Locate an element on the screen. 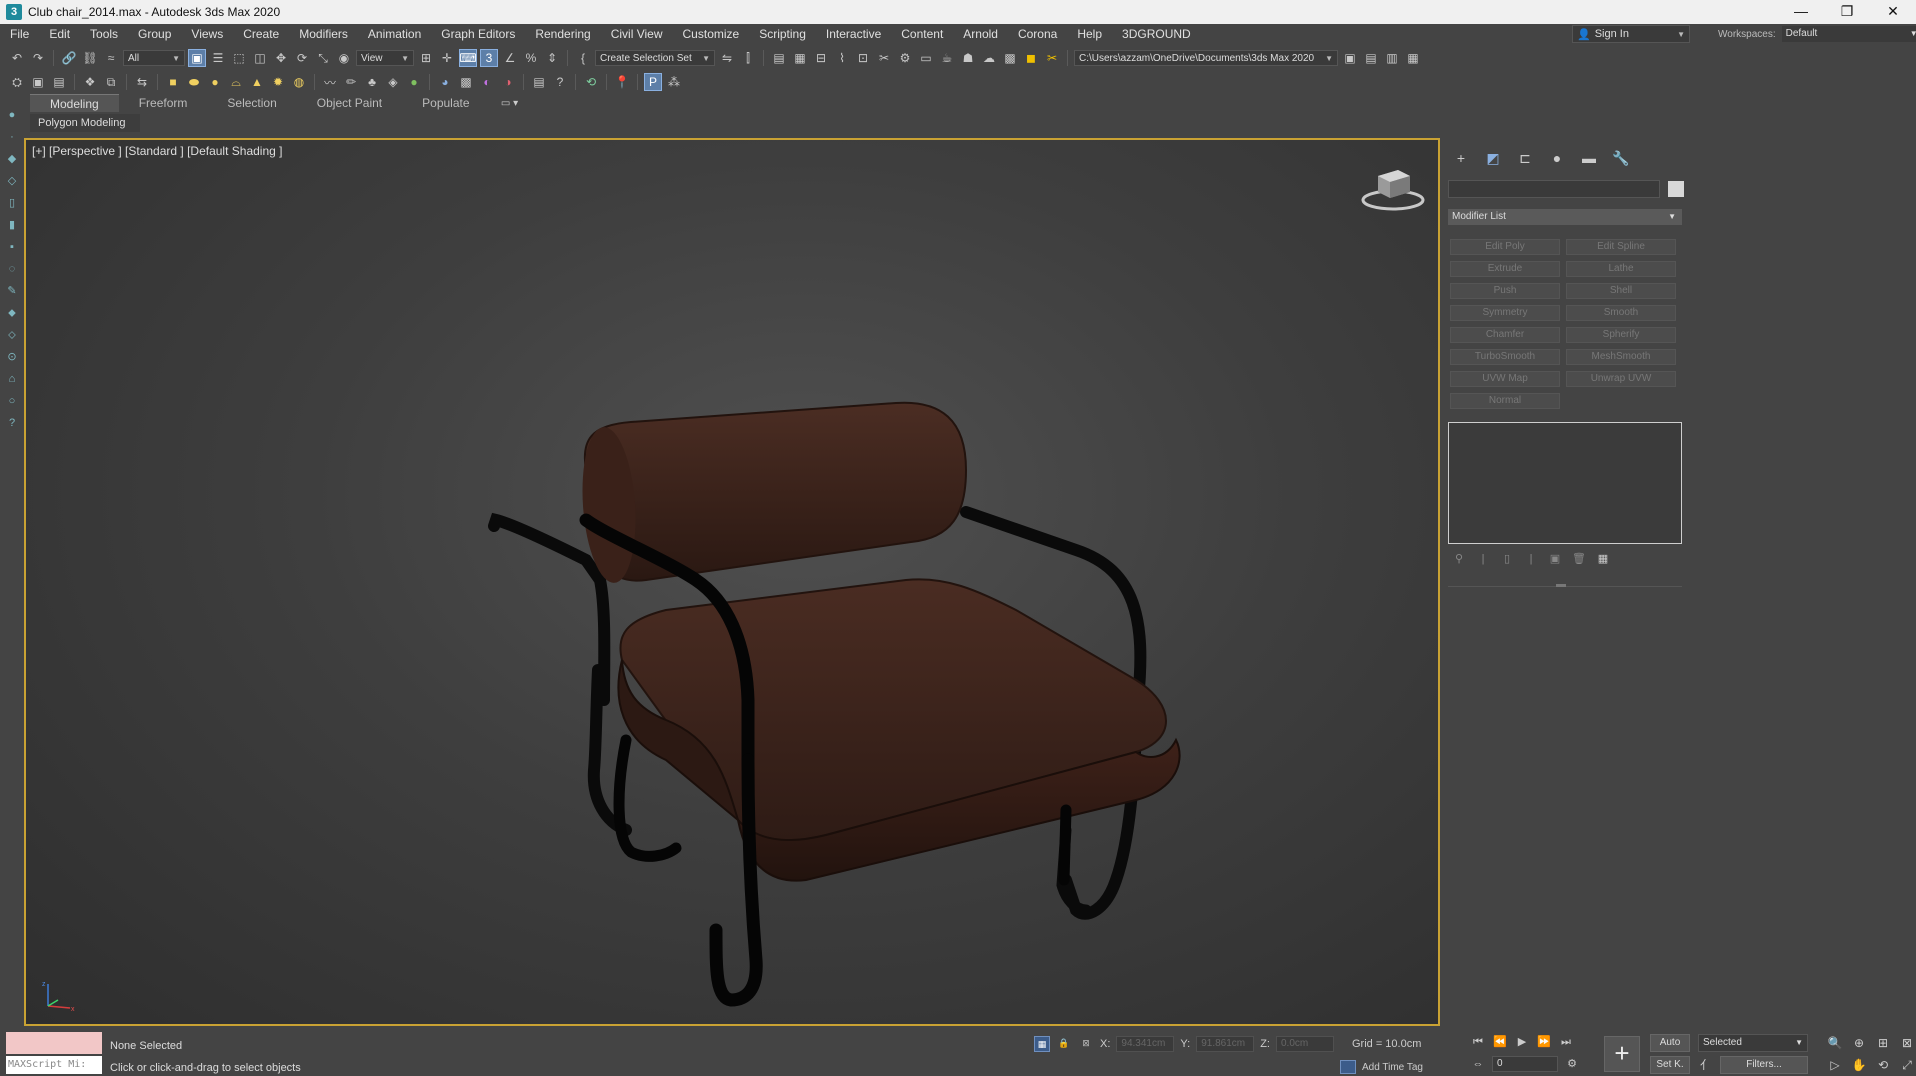 This screenshot has height=1076, width=1916. modify-strip-icon: · is located at coordinates (12, 137).